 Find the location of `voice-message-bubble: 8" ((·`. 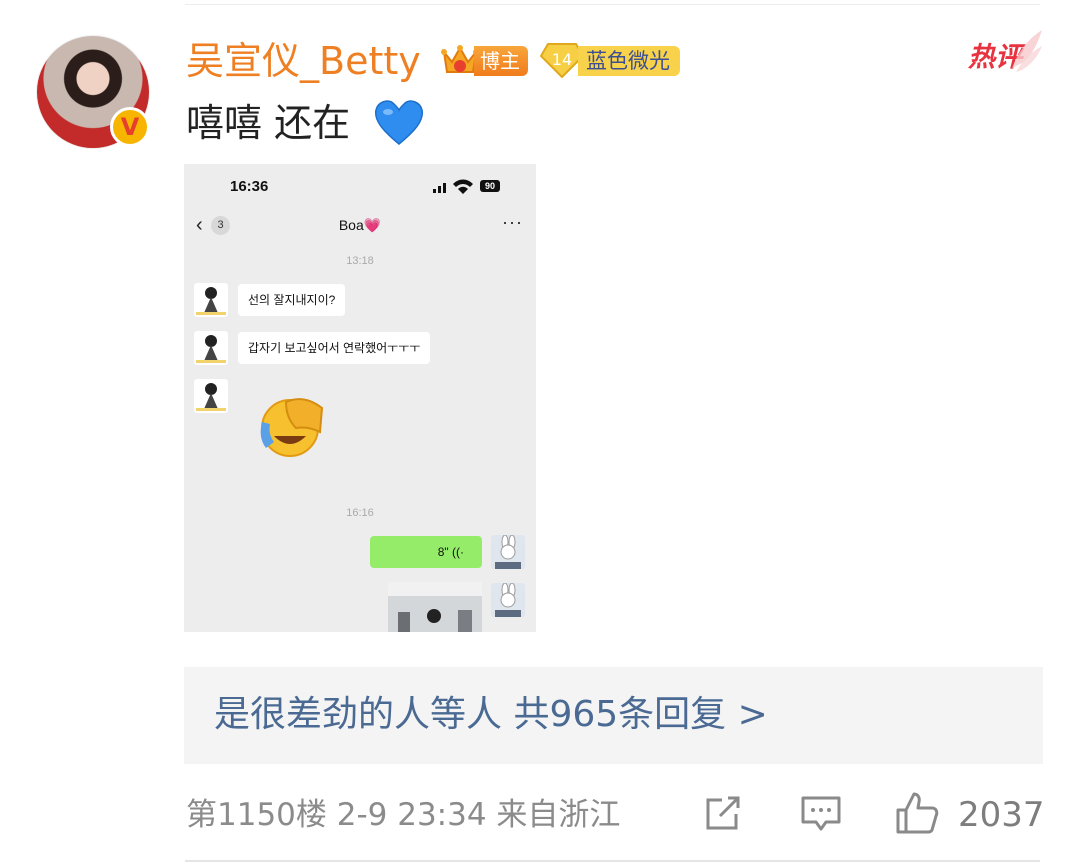

voice-message-bubble: 8" ((· is located at coordinates (426, 552).